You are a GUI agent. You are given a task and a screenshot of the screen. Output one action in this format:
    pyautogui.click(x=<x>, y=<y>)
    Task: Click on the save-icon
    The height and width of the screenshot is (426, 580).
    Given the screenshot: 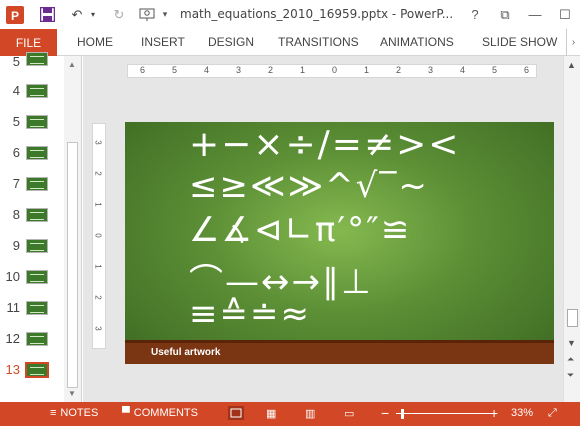 What is the action you would take?
    pyautogui.click(x=47, y=15)
    